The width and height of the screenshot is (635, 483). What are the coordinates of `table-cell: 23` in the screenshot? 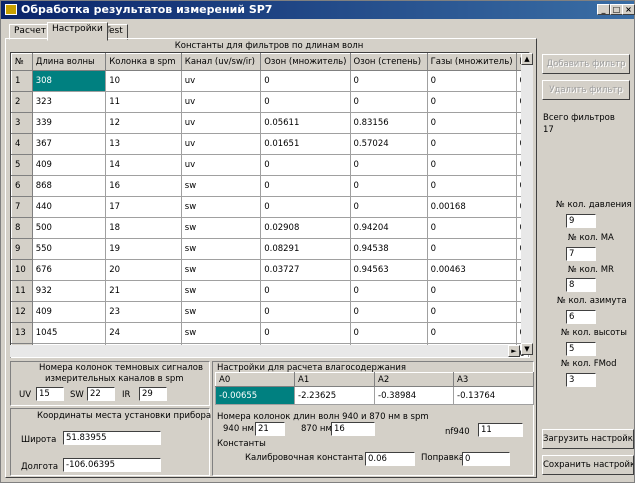 It's located at (143, 312).